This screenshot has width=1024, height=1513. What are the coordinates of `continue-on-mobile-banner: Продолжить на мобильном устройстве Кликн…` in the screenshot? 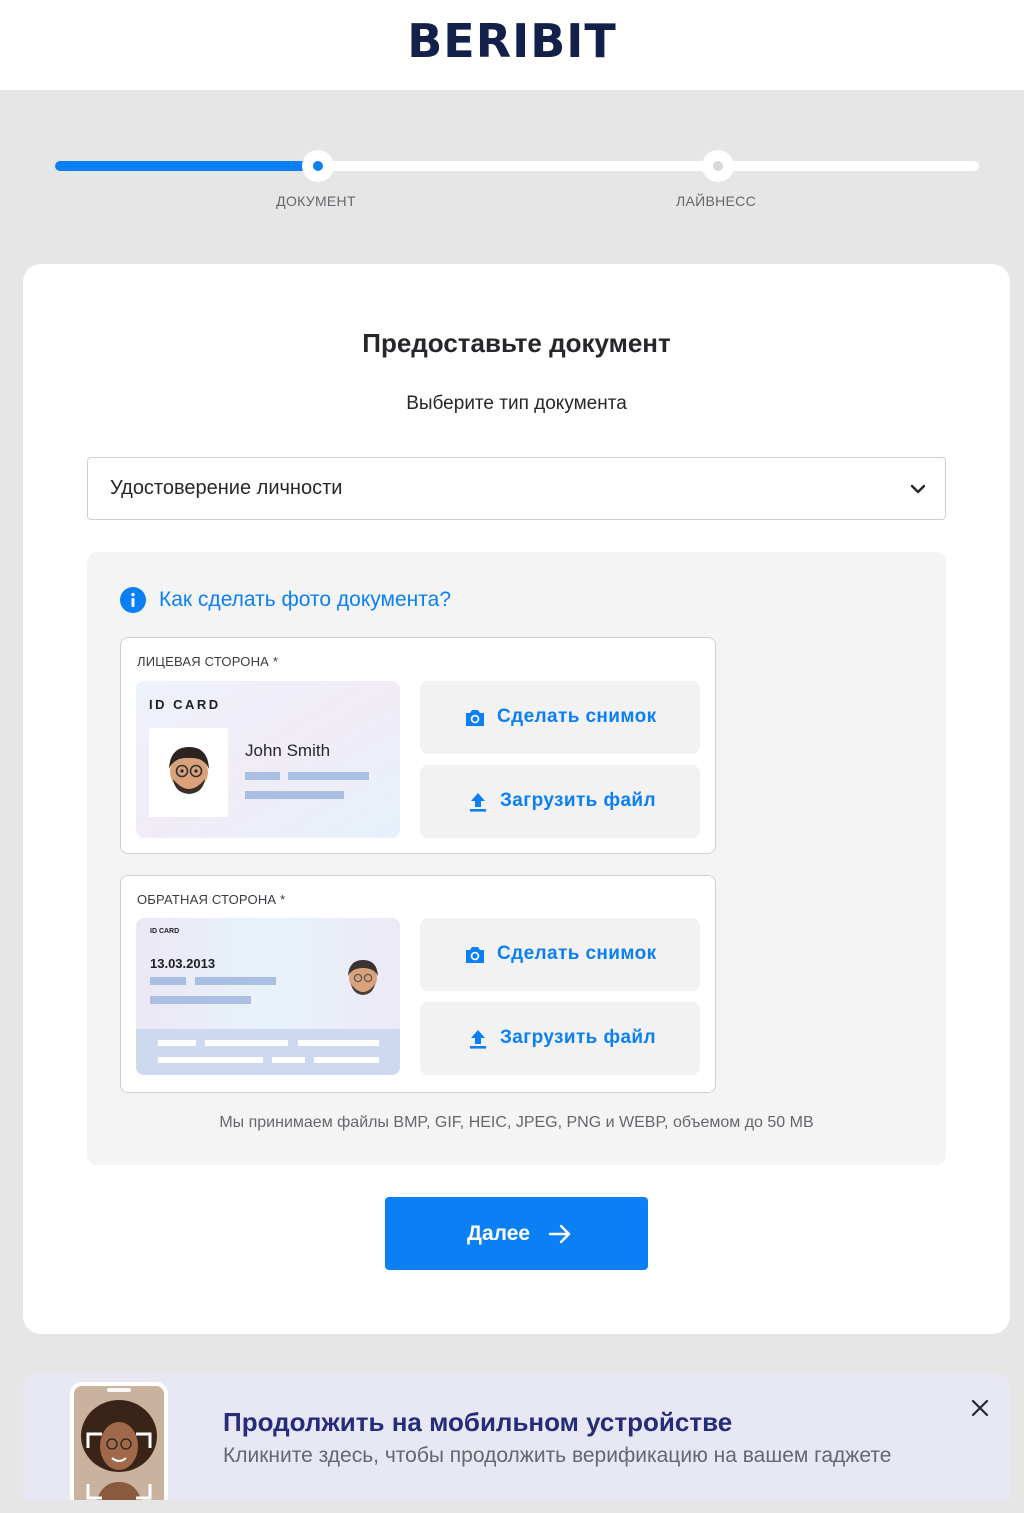 It's located at (516, 1437).